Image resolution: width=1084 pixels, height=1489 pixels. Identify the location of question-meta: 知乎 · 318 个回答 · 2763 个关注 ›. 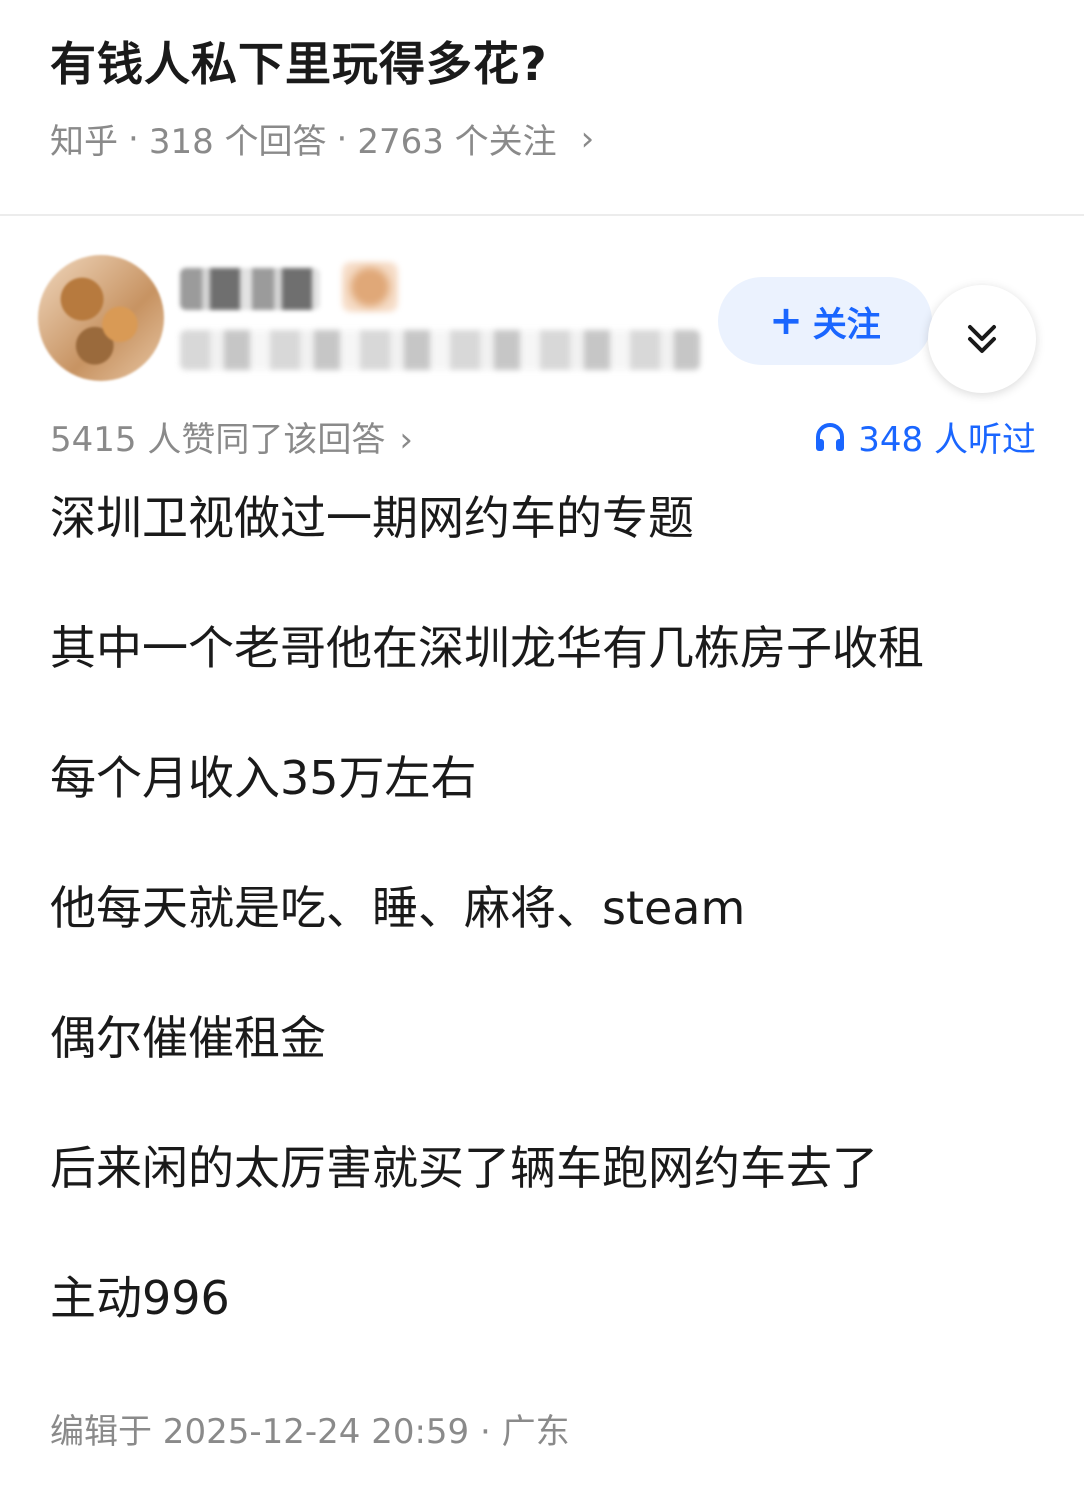
(322, 138).